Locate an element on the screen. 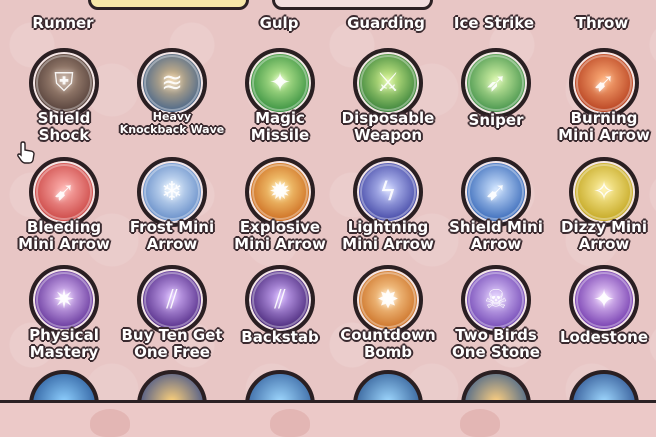 The image size is (656, 437). skill-label-line: Lodestone is located at coordinates (604, 337).